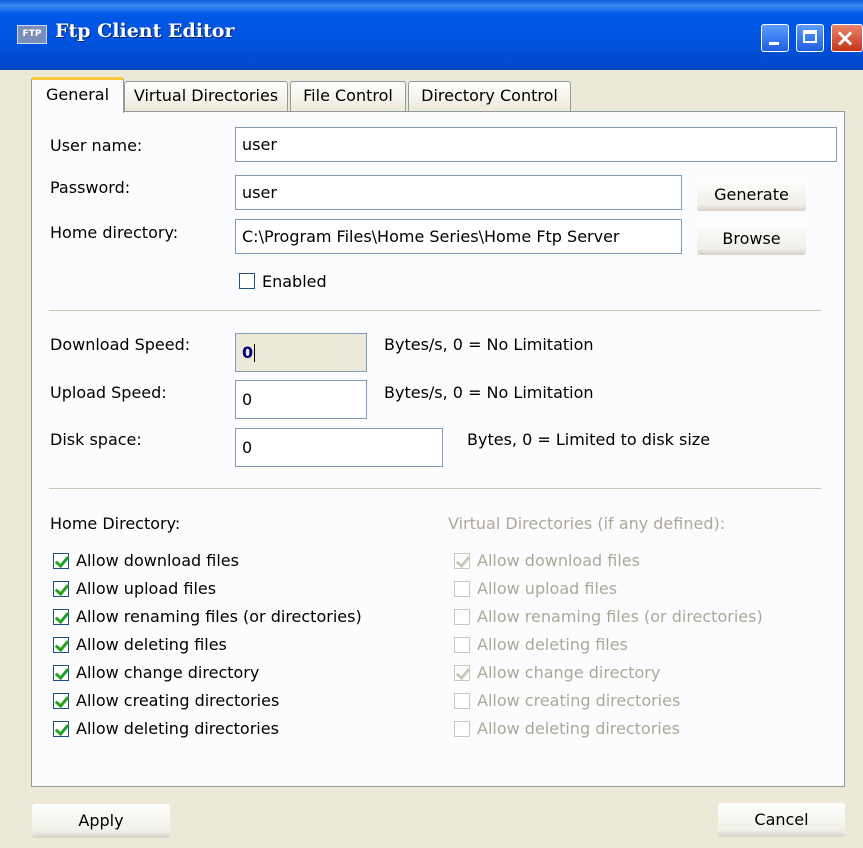 The width and height of the screenshot is (863, 848). What do you see at coordinates (32, 34) in the screenshot?
I see `app-logo-icon: FTP` at bounding box center [32, 34].